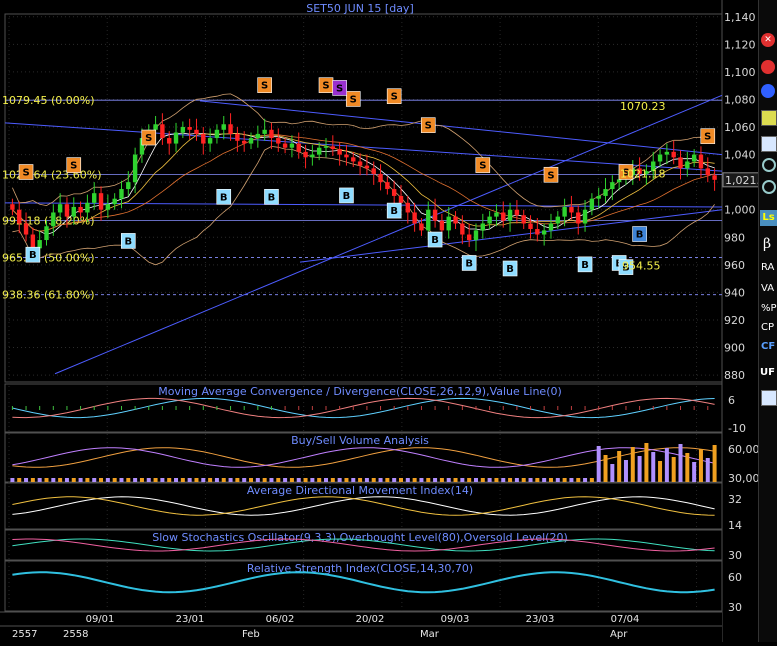 The width and height of the screenshot is (777, 646). I want to click on x-date-label: 07/04, so click(625, 619).